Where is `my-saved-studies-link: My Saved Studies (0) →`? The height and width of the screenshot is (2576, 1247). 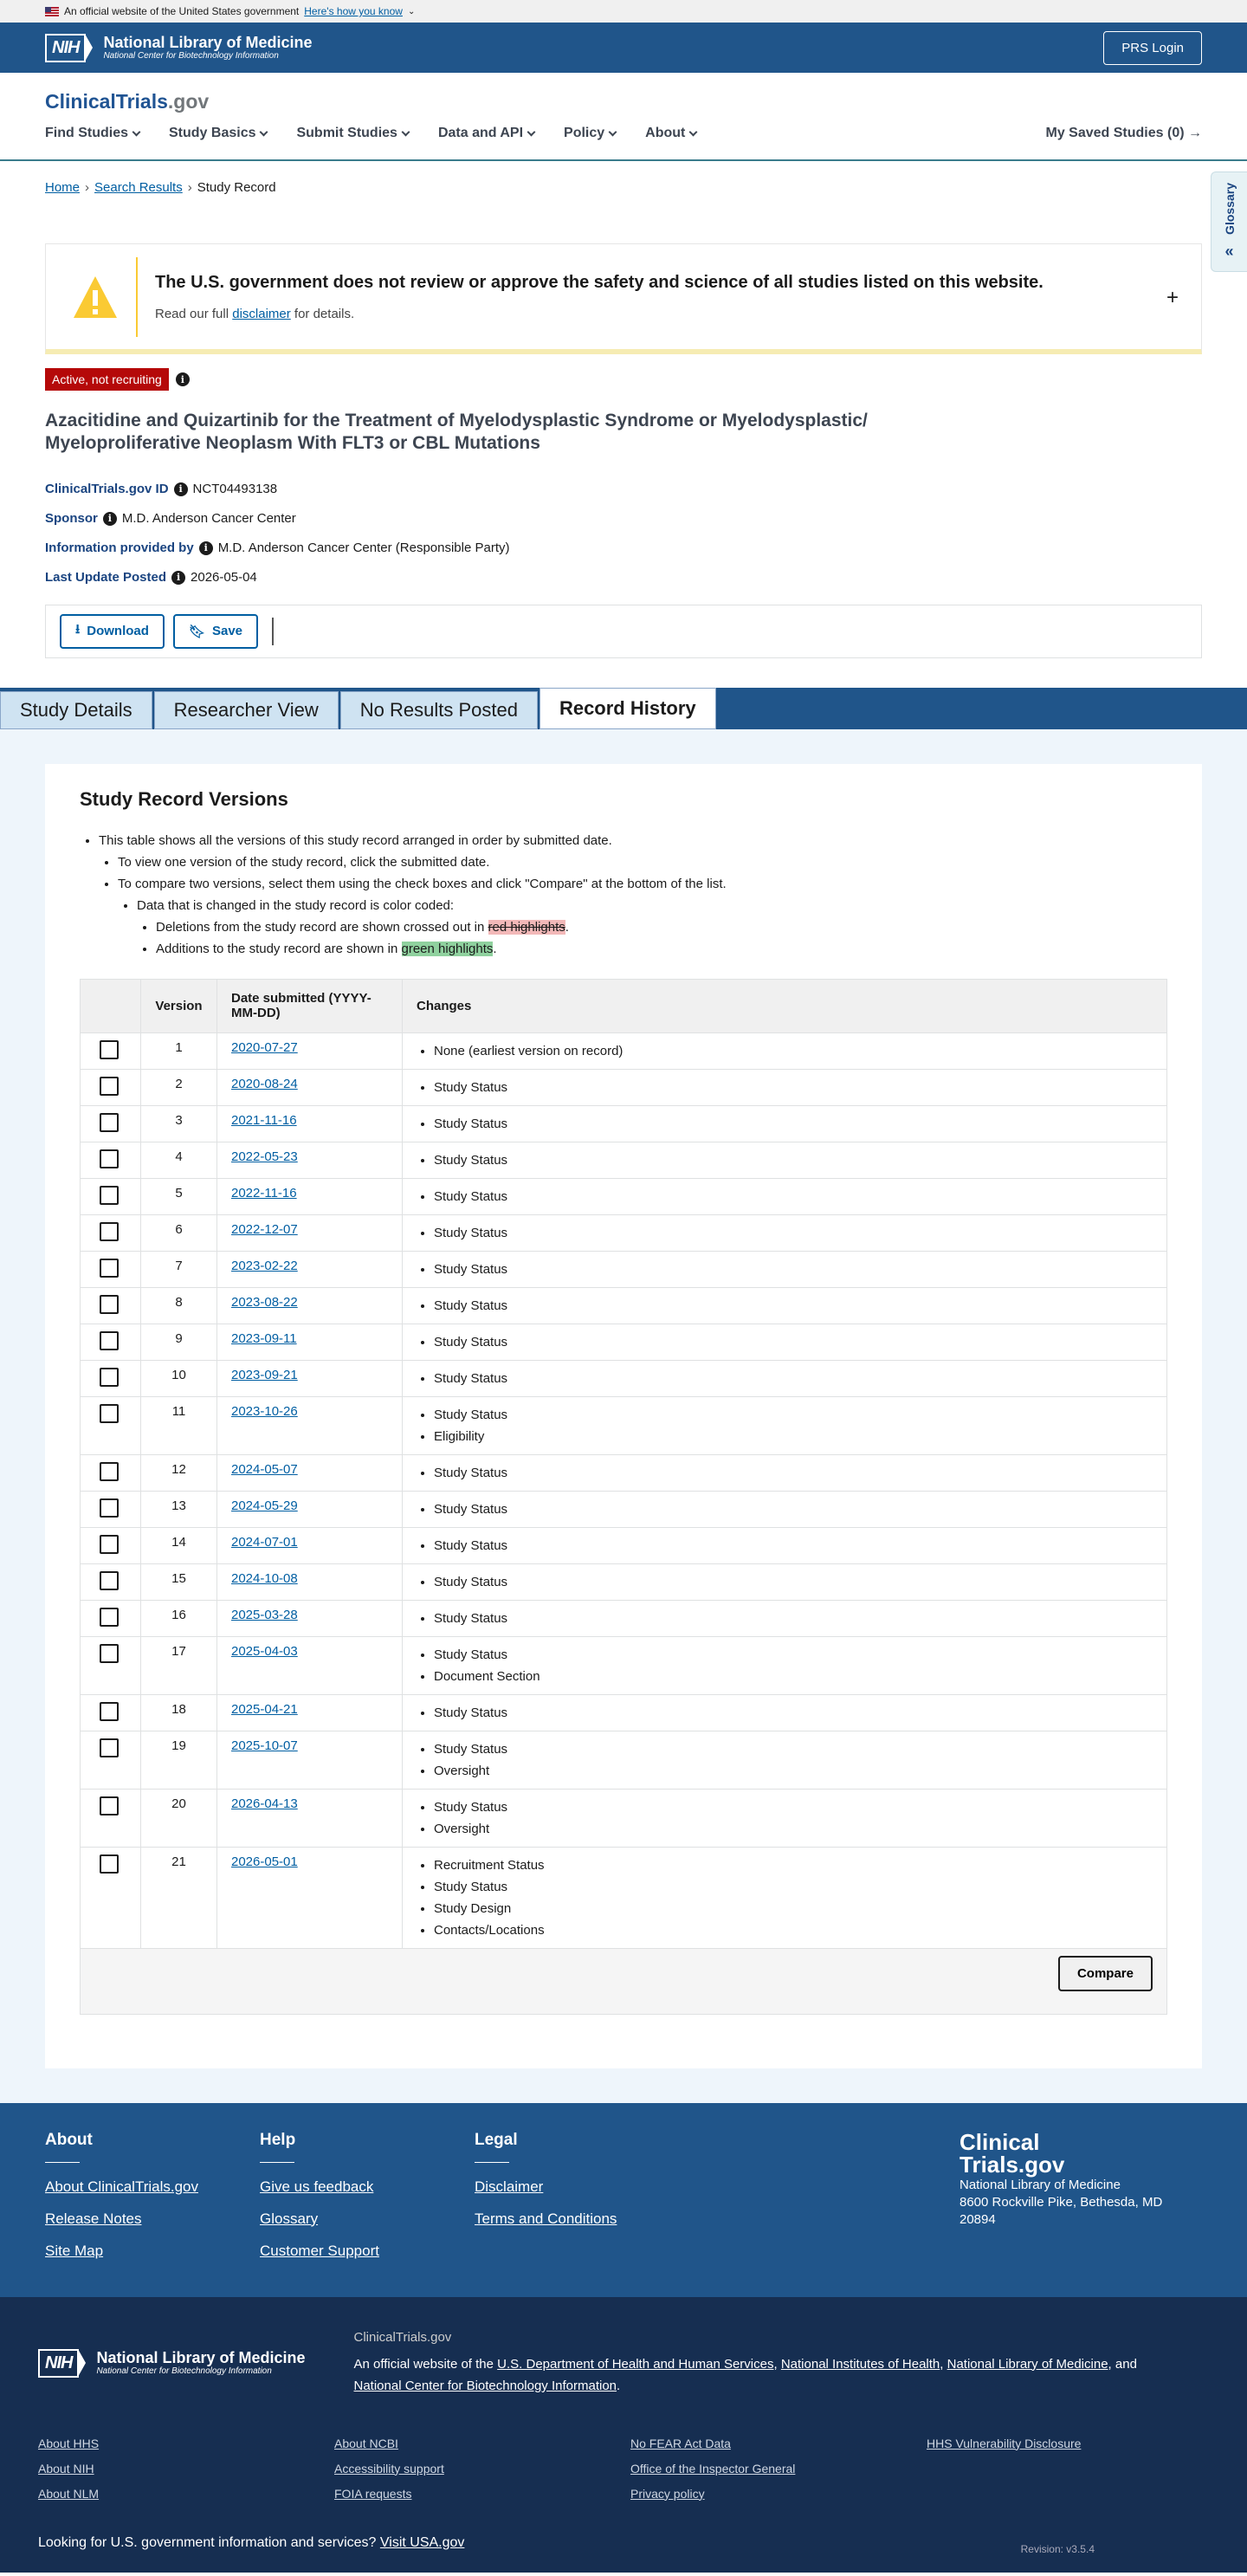 my-saved-studies-link: My Saved Studies (0) → is located at coordinates (1124, 133).